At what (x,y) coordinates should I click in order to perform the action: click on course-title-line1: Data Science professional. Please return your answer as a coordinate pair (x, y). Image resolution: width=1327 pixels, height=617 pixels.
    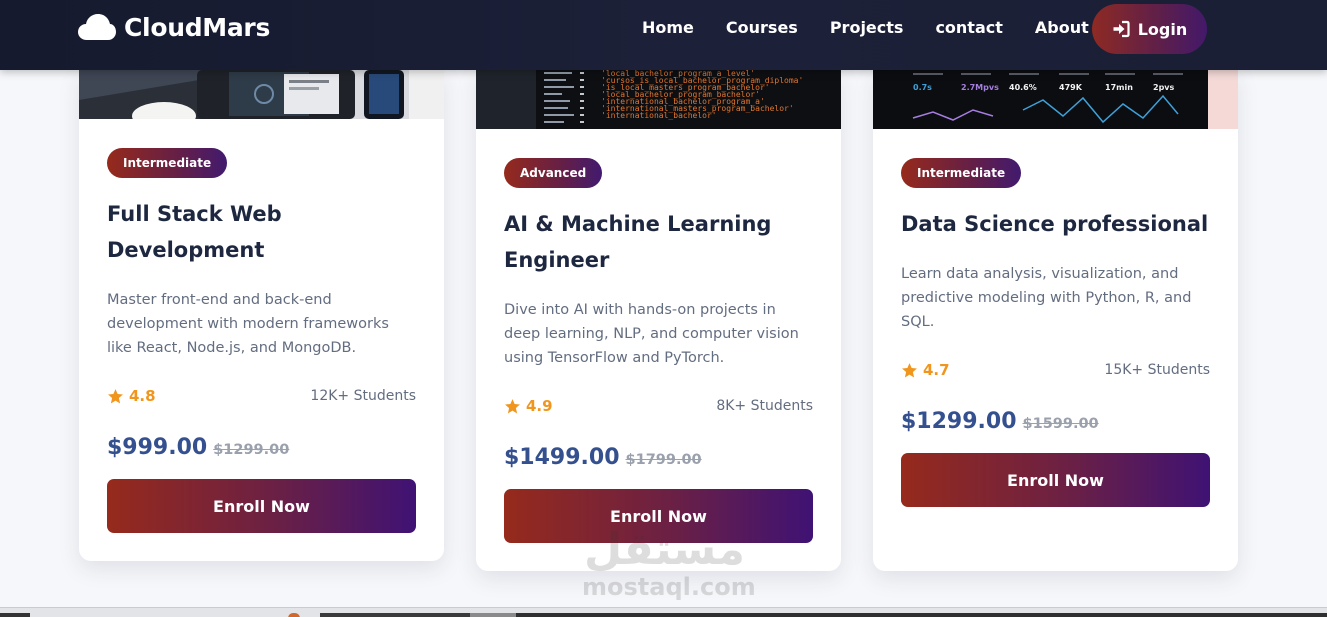
    Looking at the image, I should click on (1055, 224).